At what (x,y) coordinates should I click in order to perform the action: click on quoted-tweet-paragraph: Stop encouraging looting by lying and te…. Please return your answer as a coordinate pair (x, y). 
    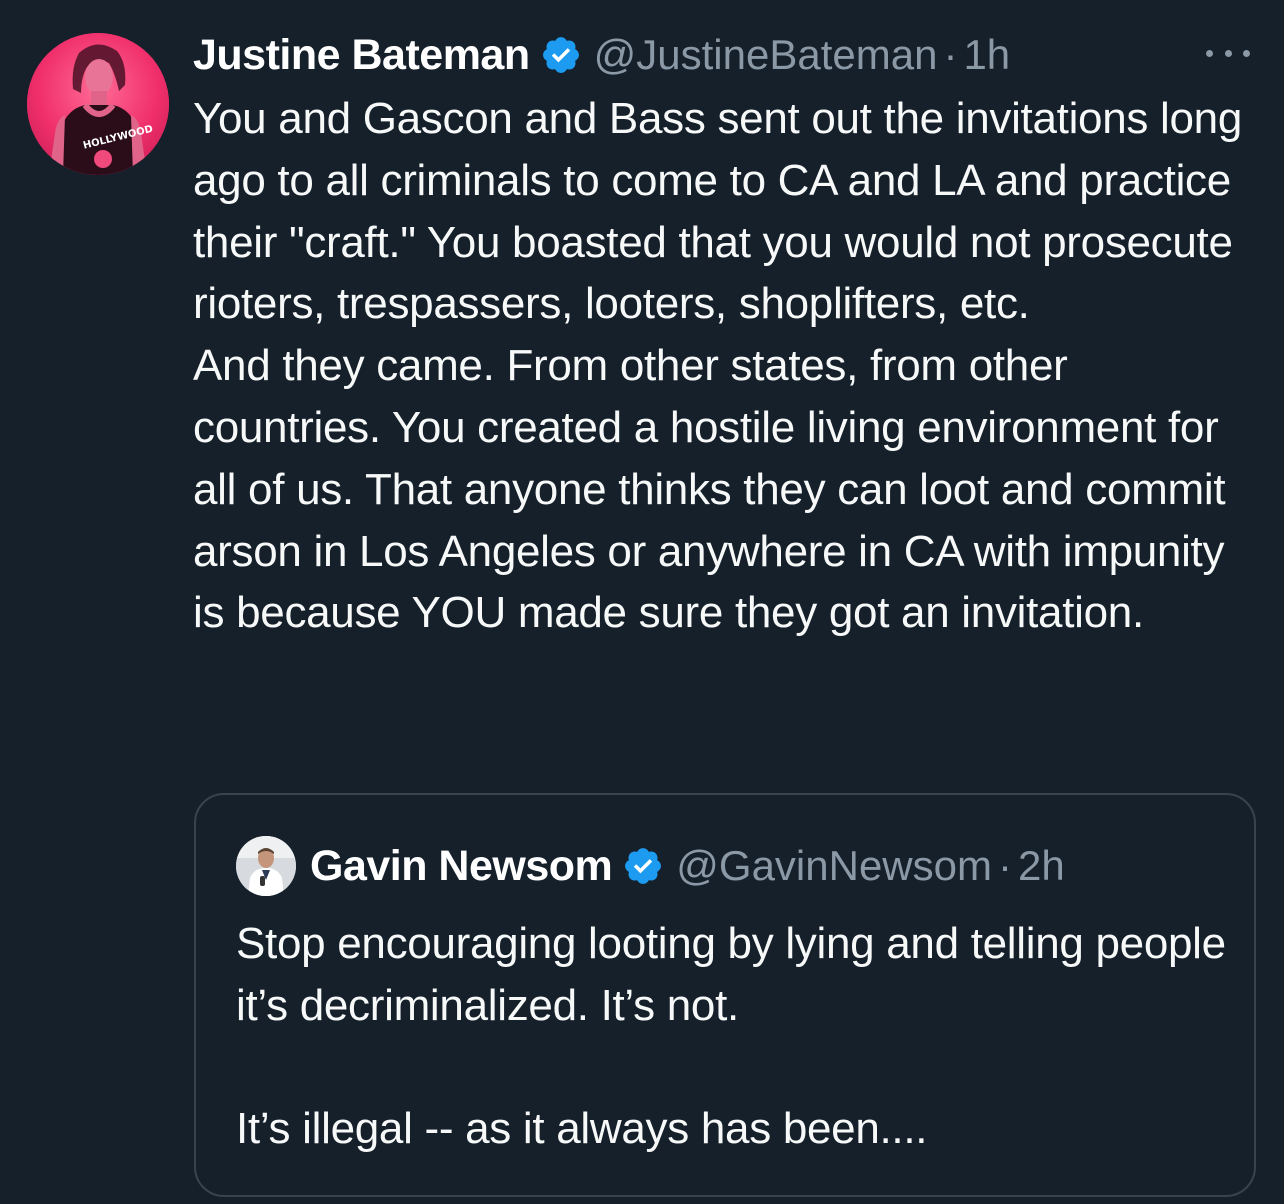
    Looking at the image, I should click on (731, 974).